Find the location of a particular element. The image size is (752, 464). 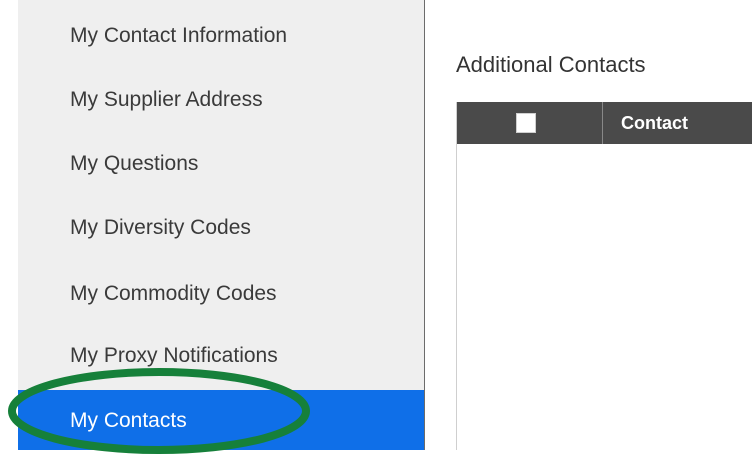

sidebar-item-contacts: My Contacts is located at coordinates (221, 420).